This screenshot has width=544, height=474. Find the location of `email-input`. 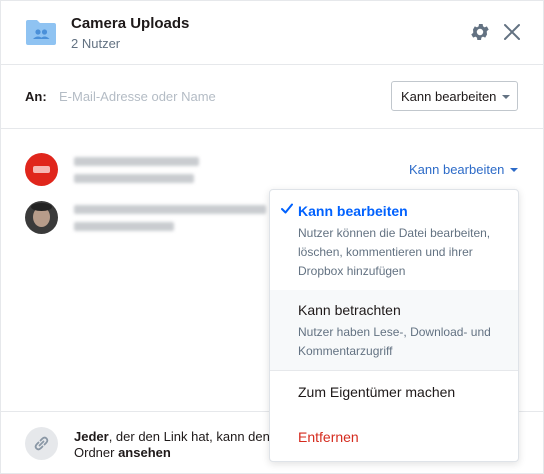

email-input is located at coordinates (215, 96).